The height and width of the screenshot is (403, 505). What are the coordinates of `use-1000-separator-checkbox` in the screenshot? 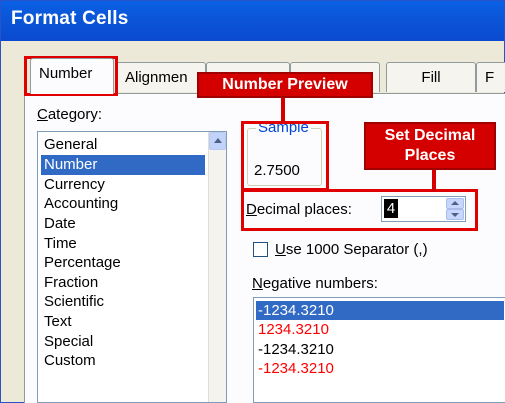 It's located at (260, 249).